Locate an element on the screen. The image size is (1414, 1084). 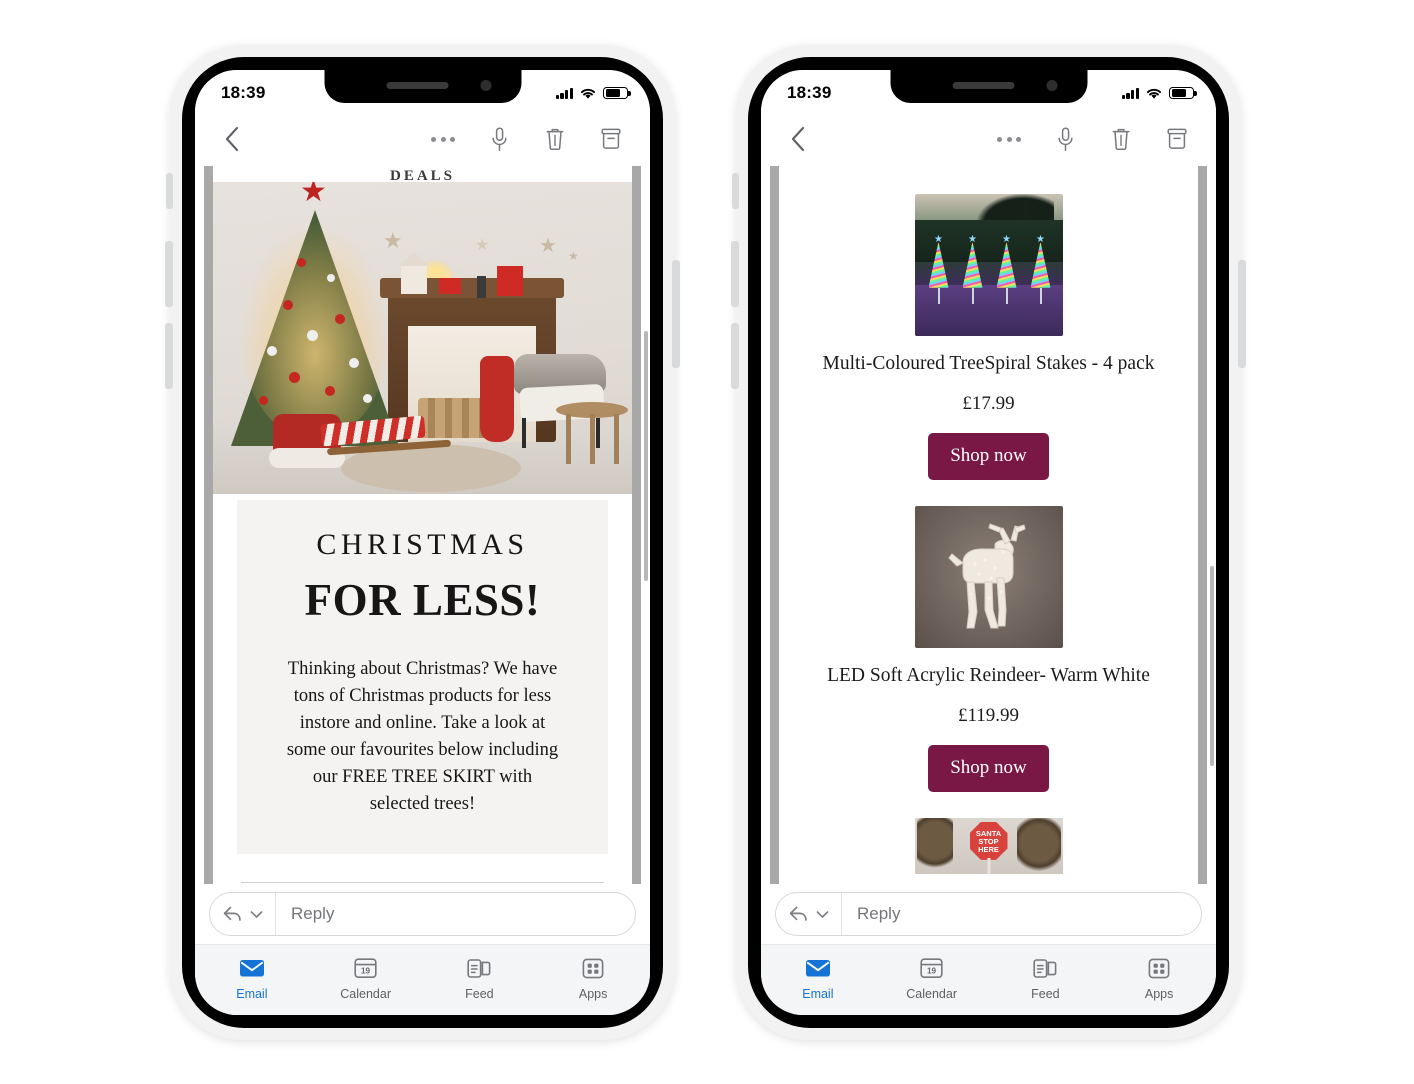
wreath-right is located at coordinates (1038, 845).